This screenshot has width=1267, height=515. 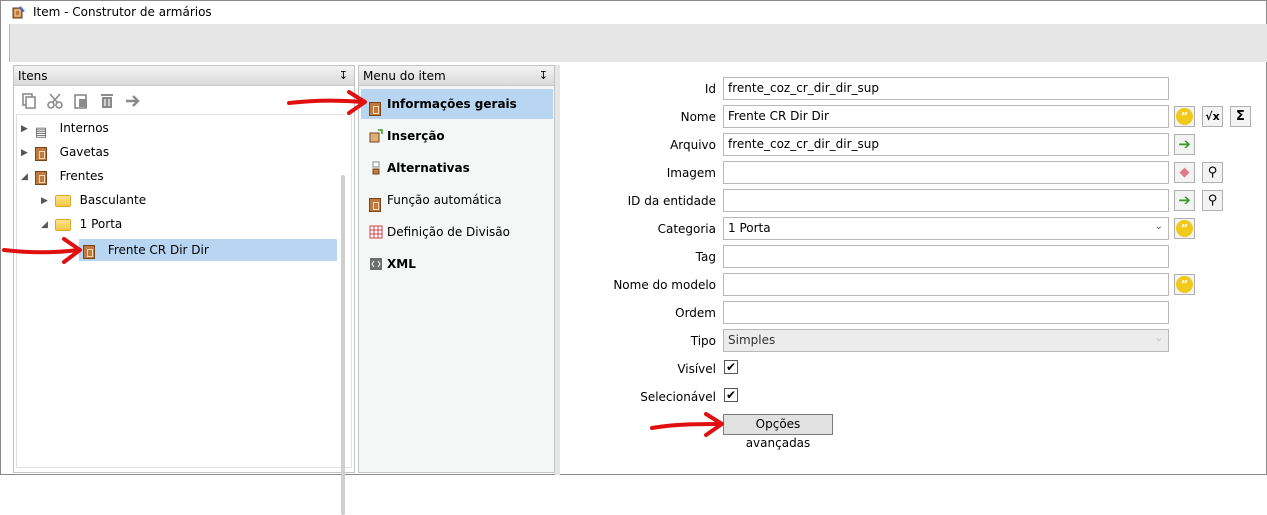 What do you see at coordinates (457, 168) in the screenshot?
I see `menu-item-alternativas: Alternativas` at bounding box center [457, 168].